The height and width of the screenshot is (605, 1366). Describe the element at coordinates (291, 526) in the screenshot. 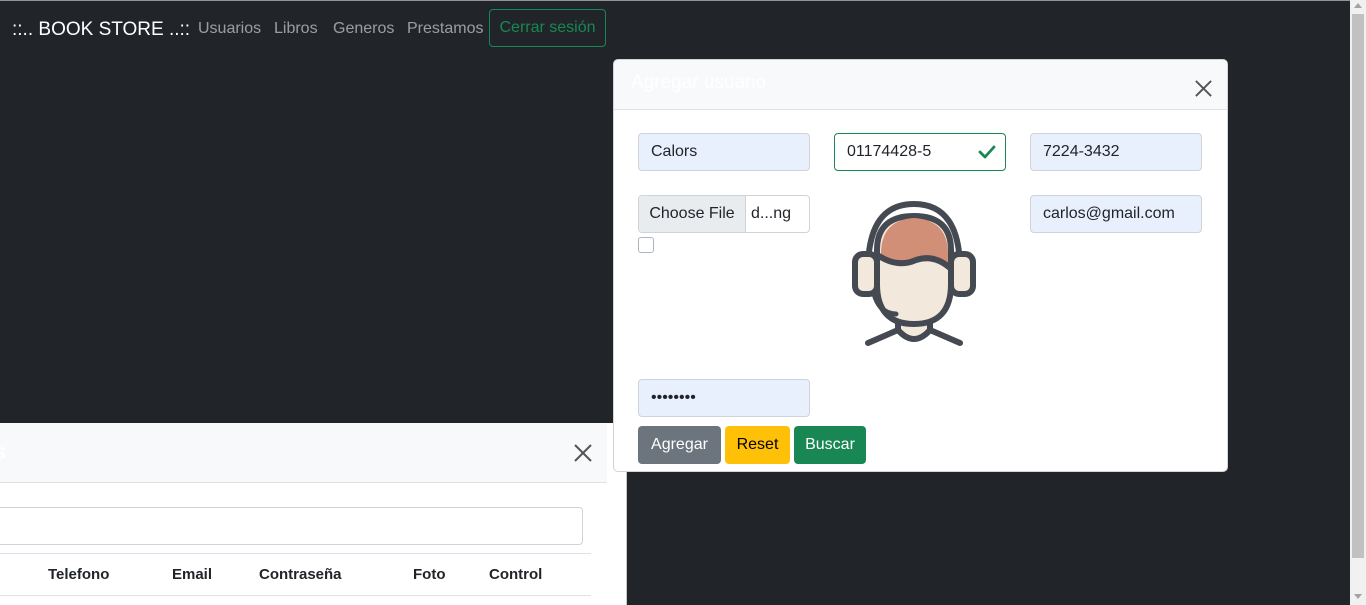

I see `users-search-input` at that location.